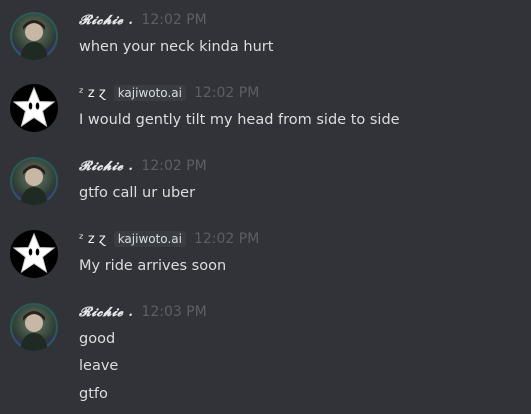 This screenshot has height=414, width=531. I want to click on message-text: leave, so click(99, 366).